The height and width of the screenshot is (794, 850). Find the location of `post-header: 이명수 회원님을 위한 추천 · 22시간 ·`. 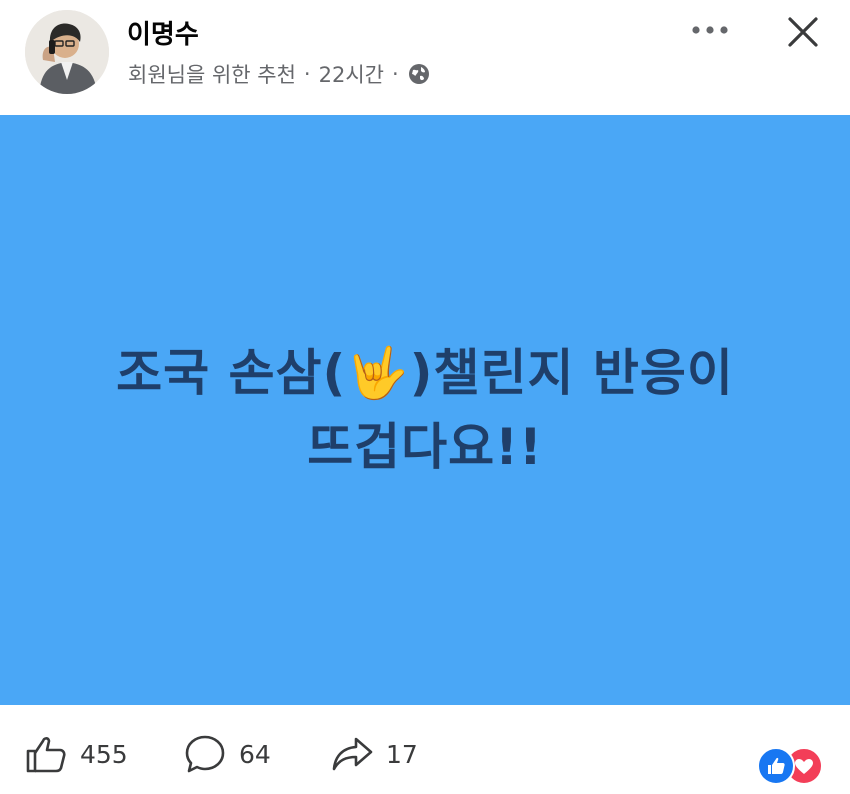

post-header: 이명수 회원님을 위한 추천 · 22시간 · is located at coordinates (425, 56).